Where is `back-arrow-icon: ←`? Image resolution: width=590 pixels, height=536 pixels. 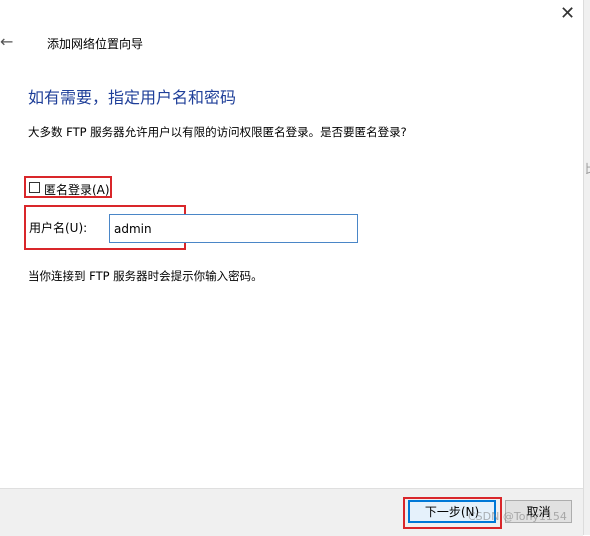
back-arrow-icon: ← is located at coordinates (8, 42).